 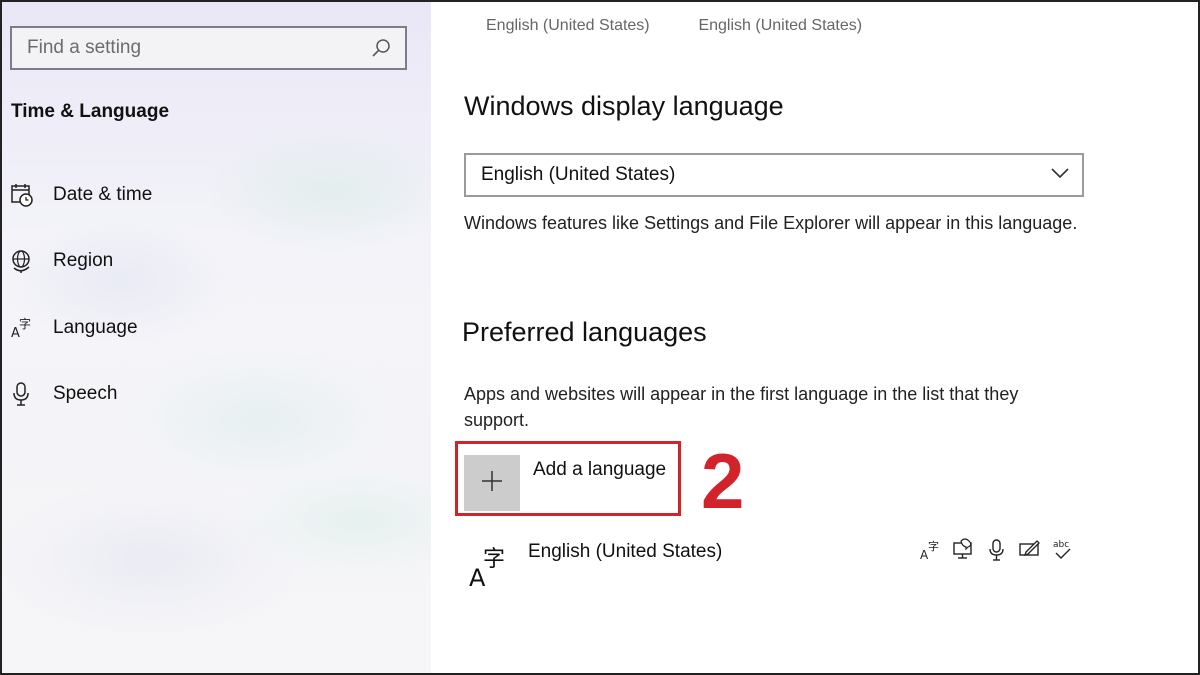 What do you see at coordinates (1061, 545) in the screenshot?
I see `svg-text: abc` at bounding box center [1061, 545].